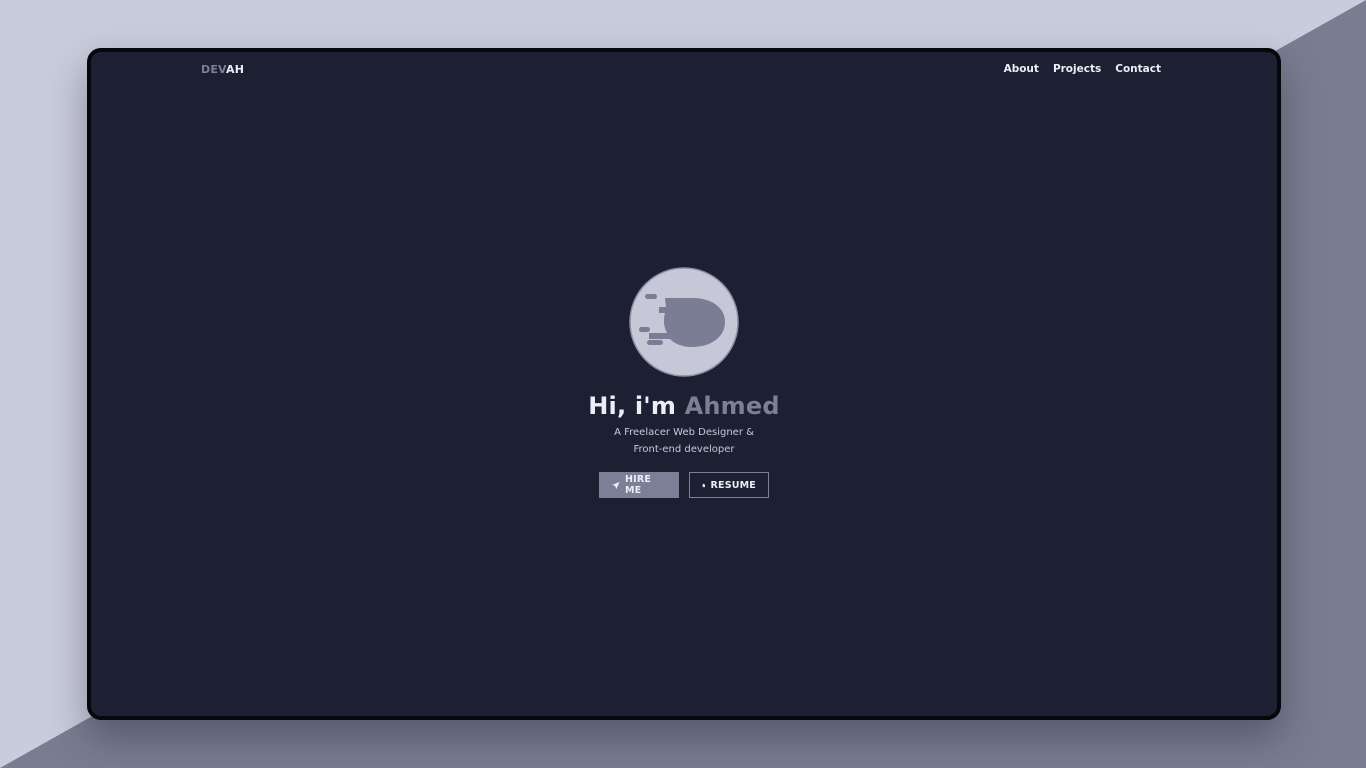 The width and height of the screenshot is (1366, 768). I want to click on logo-part-ah: AH, so click(235, 69).